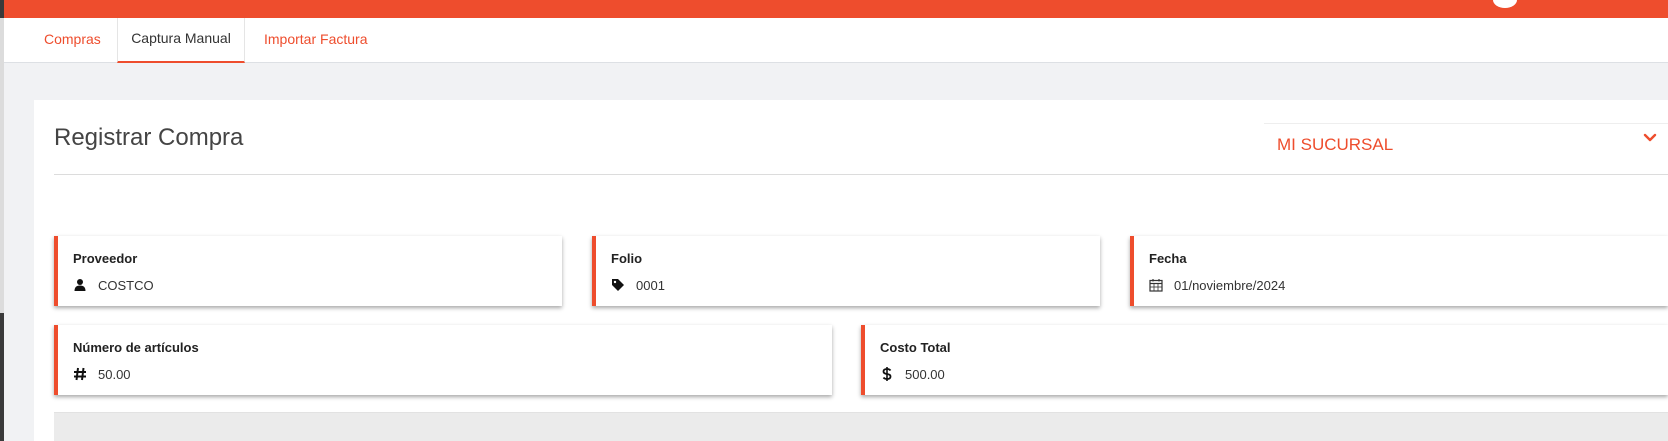 Image resolution: width=1668 pixels, height=441 pixels. What do you see at coordinates (80, 285) in the screenshot?
I see `user-icon` at bounding box center [80, 285].